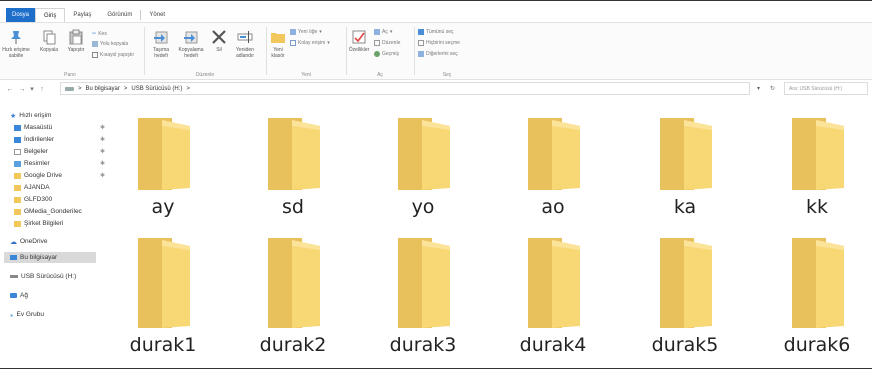  I want to click on nav-homegroup: ⁎ Ev Grubu, so click(27, 314).